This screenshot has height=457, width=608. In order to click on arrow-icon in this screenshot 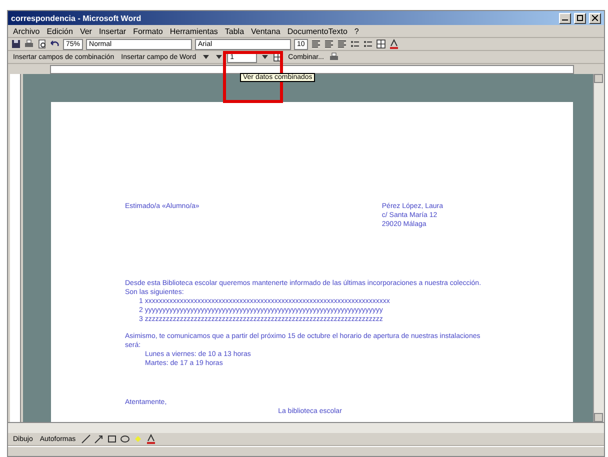, I will do `click(99, 439)`.